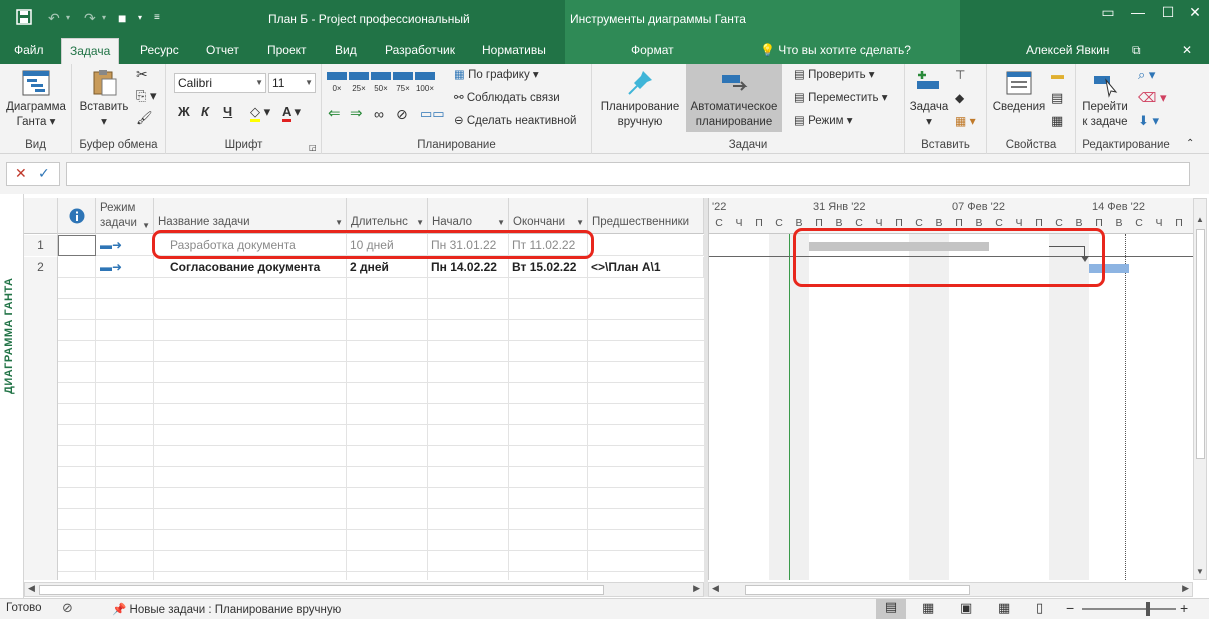 The width and height of the screenshot is (1209, 619). What do you see at coordinates (706, 397) in the screenshot?
I see `view-splitter` at bounding box center [706, 397].